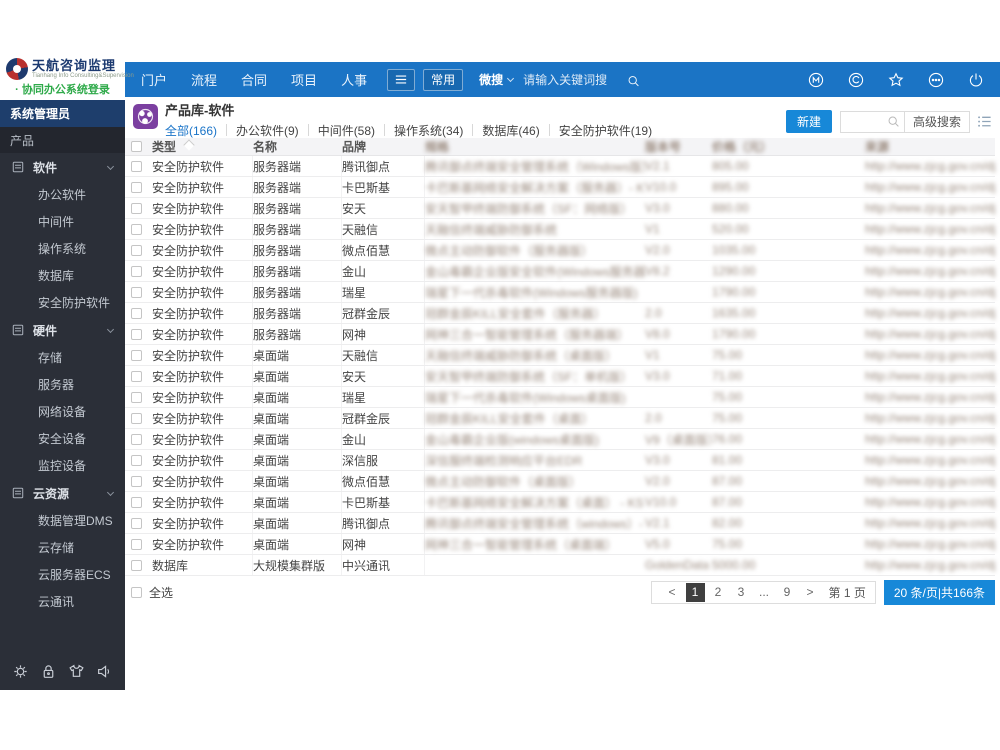  Describe the element at coordinates (62, 221) in the screenshot. I see `sidebar-item-middleware: 中间件` at that location.